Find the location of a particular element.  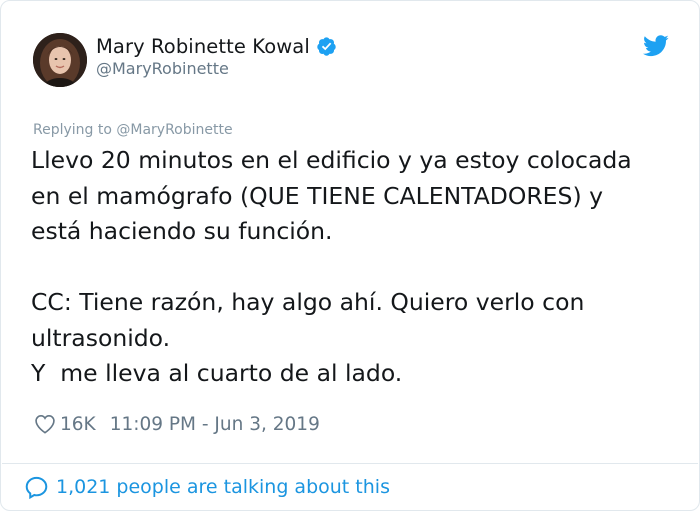

avatar is located at coordinates (60, 60).